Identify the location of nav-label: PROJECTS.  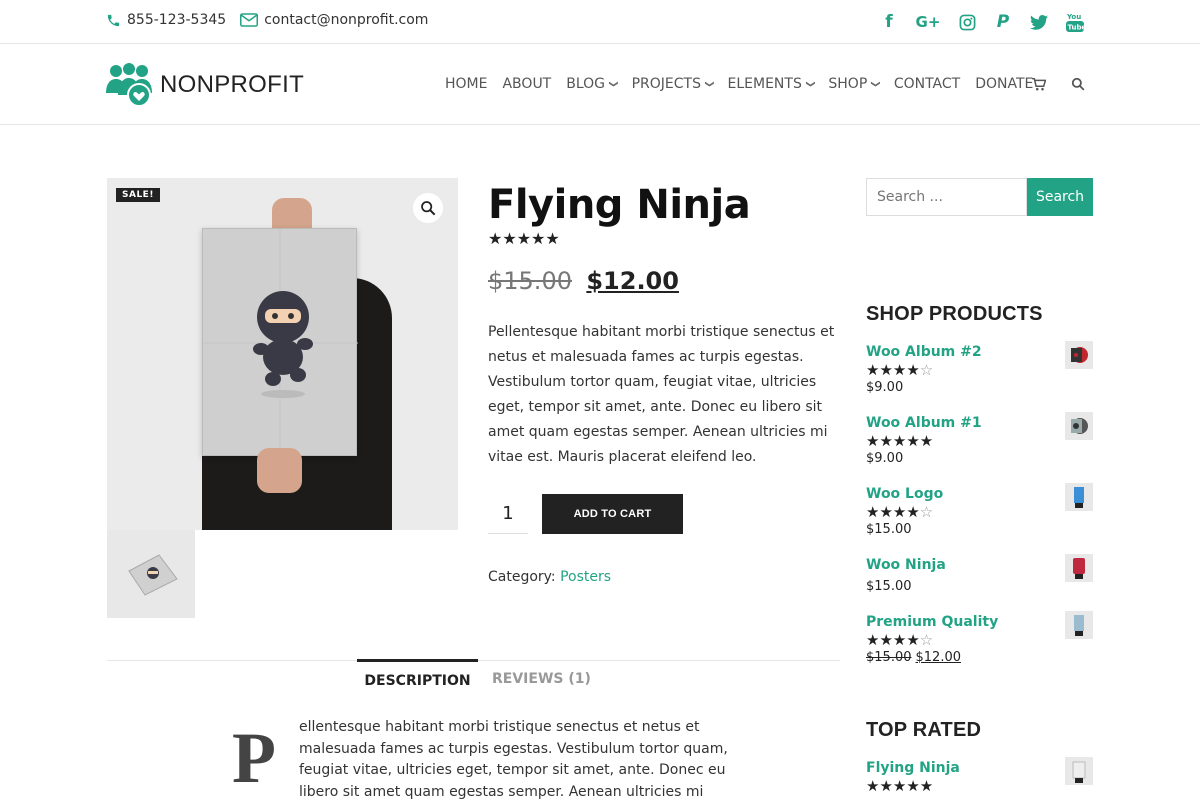
(666, 84).